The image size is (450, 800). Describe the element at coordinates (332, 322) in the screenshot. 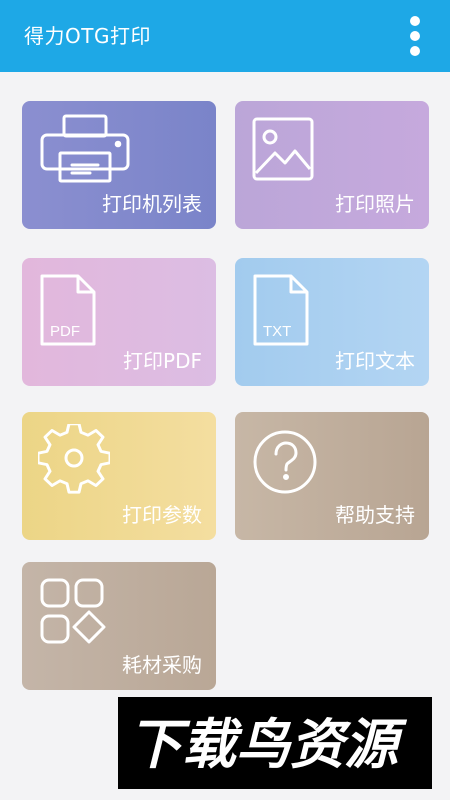

I see `tile-print-text: TXT 打印文本` at that location.